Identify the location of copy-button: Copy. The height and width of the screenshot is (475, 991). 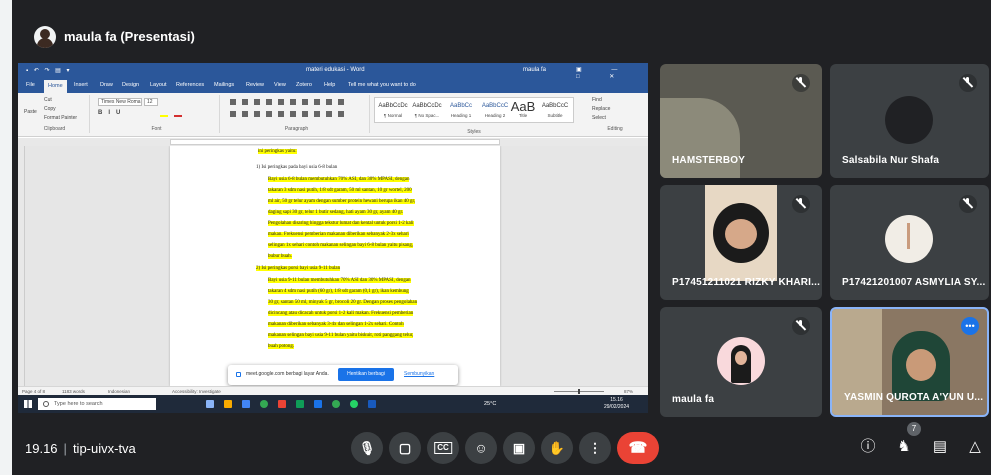
(50, 109).